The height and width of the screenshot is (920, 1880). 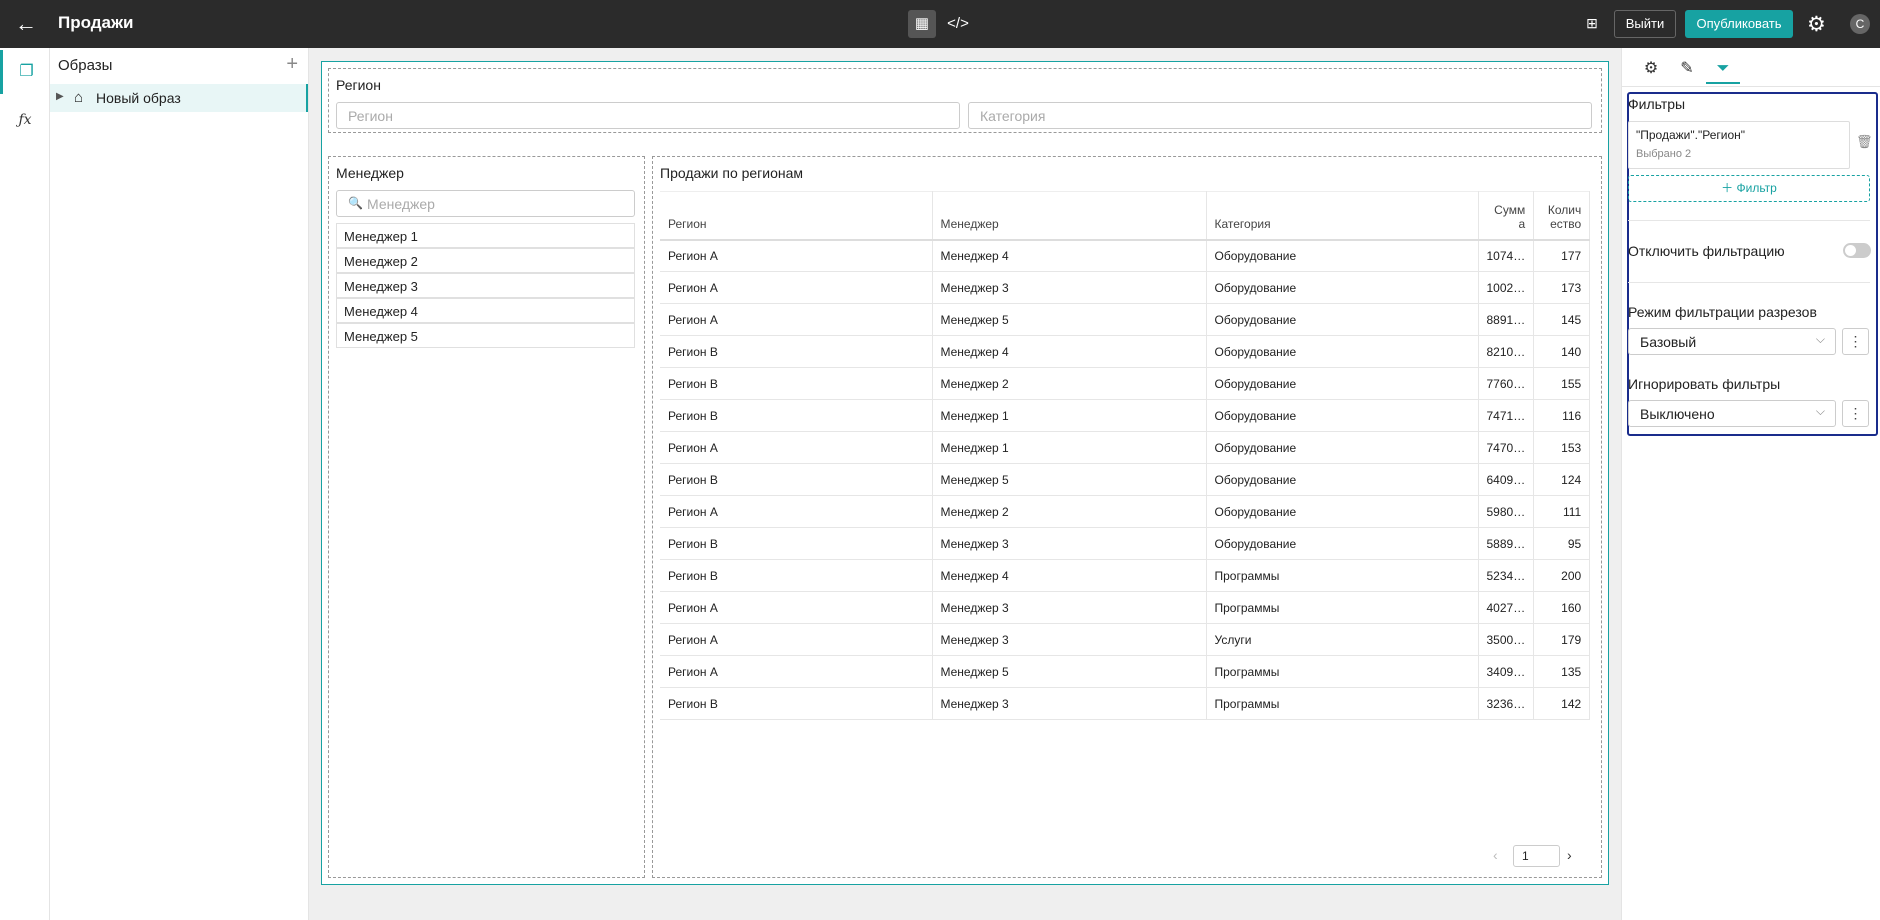 What do you see at coordinates (1651, 69) in the screenshot?
I see `settings-tab-gear-icon: ⚙` at bounding box center [1651, 69].